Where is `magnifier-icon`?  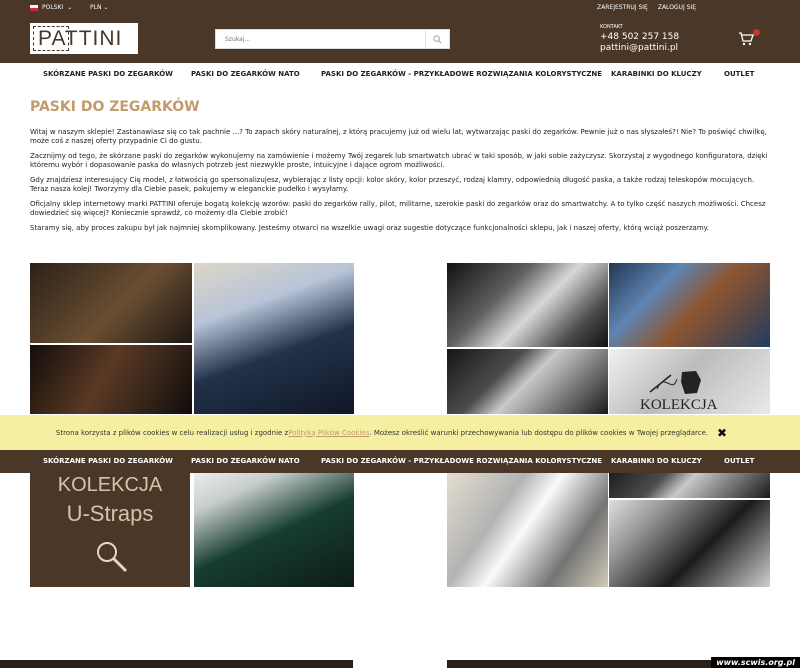
magnifier-icon is located at coordinates (112, 557).